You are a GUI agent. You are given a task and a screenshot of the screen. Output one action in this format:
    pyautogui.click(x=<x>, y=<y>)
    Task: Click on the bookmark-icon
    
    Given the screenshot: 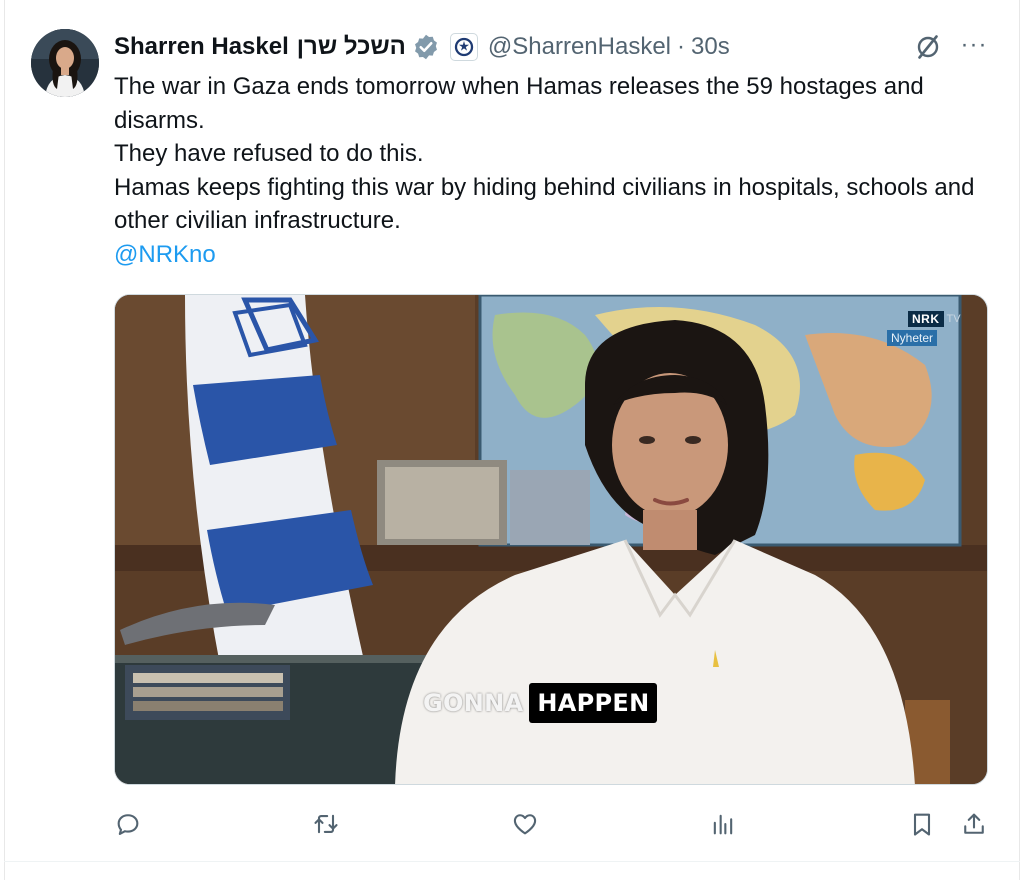 What is the action you would take?
    pyautogui.click(x=922, y=824)
    